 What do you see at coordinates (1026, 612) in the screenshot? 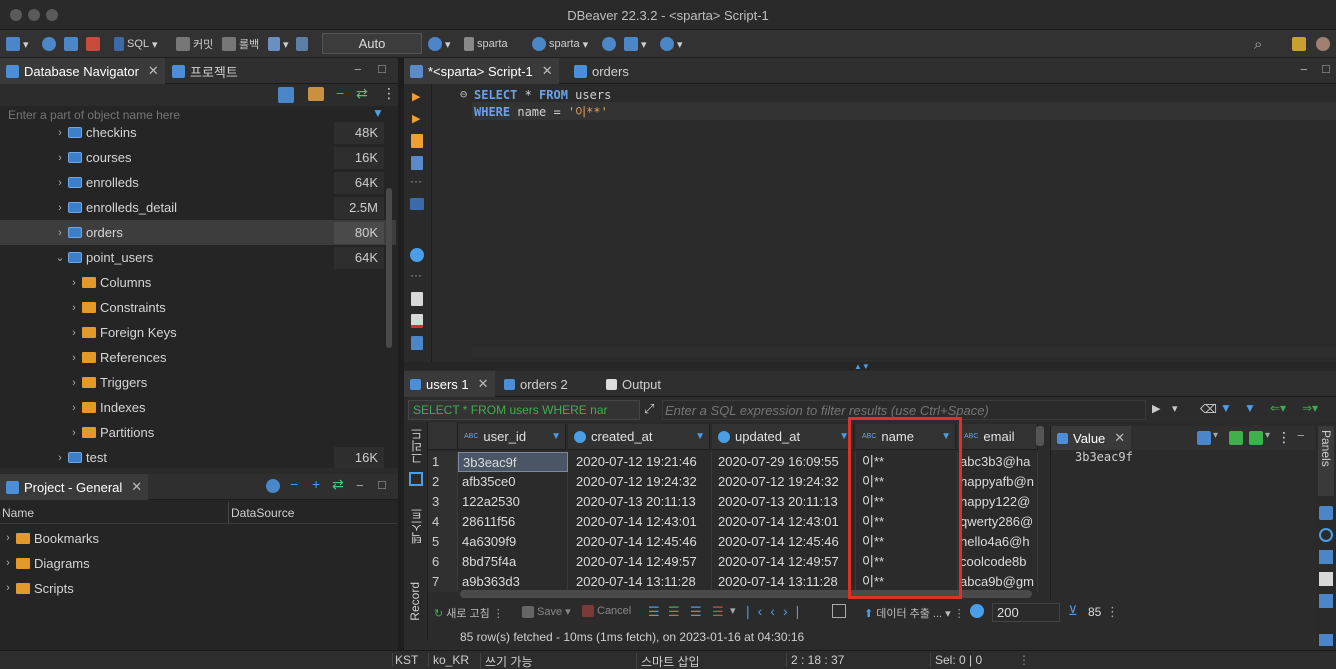
I see `fetch-size-input` at bounding box center [1026, 612].